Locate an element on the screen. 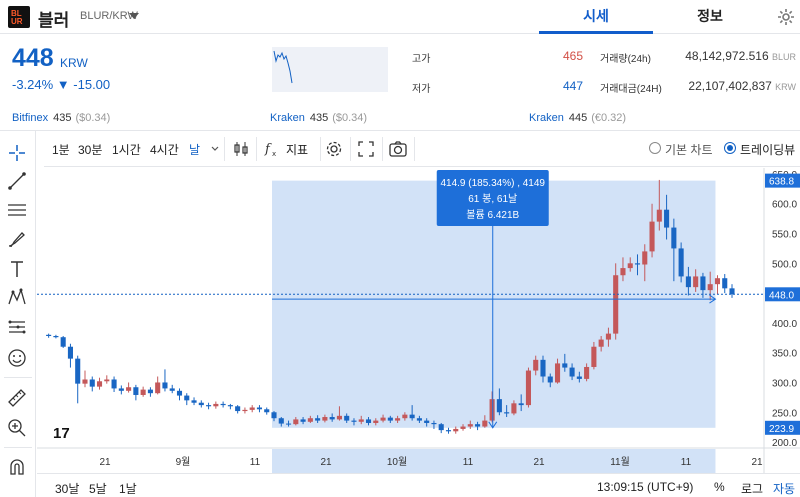  sparkline is located at coordinates (330, 69).